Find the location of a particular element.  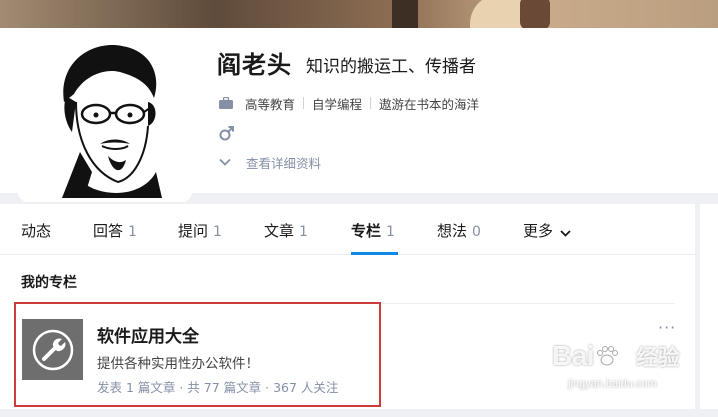

briefcase-icon is located at coordinates (227, 103).